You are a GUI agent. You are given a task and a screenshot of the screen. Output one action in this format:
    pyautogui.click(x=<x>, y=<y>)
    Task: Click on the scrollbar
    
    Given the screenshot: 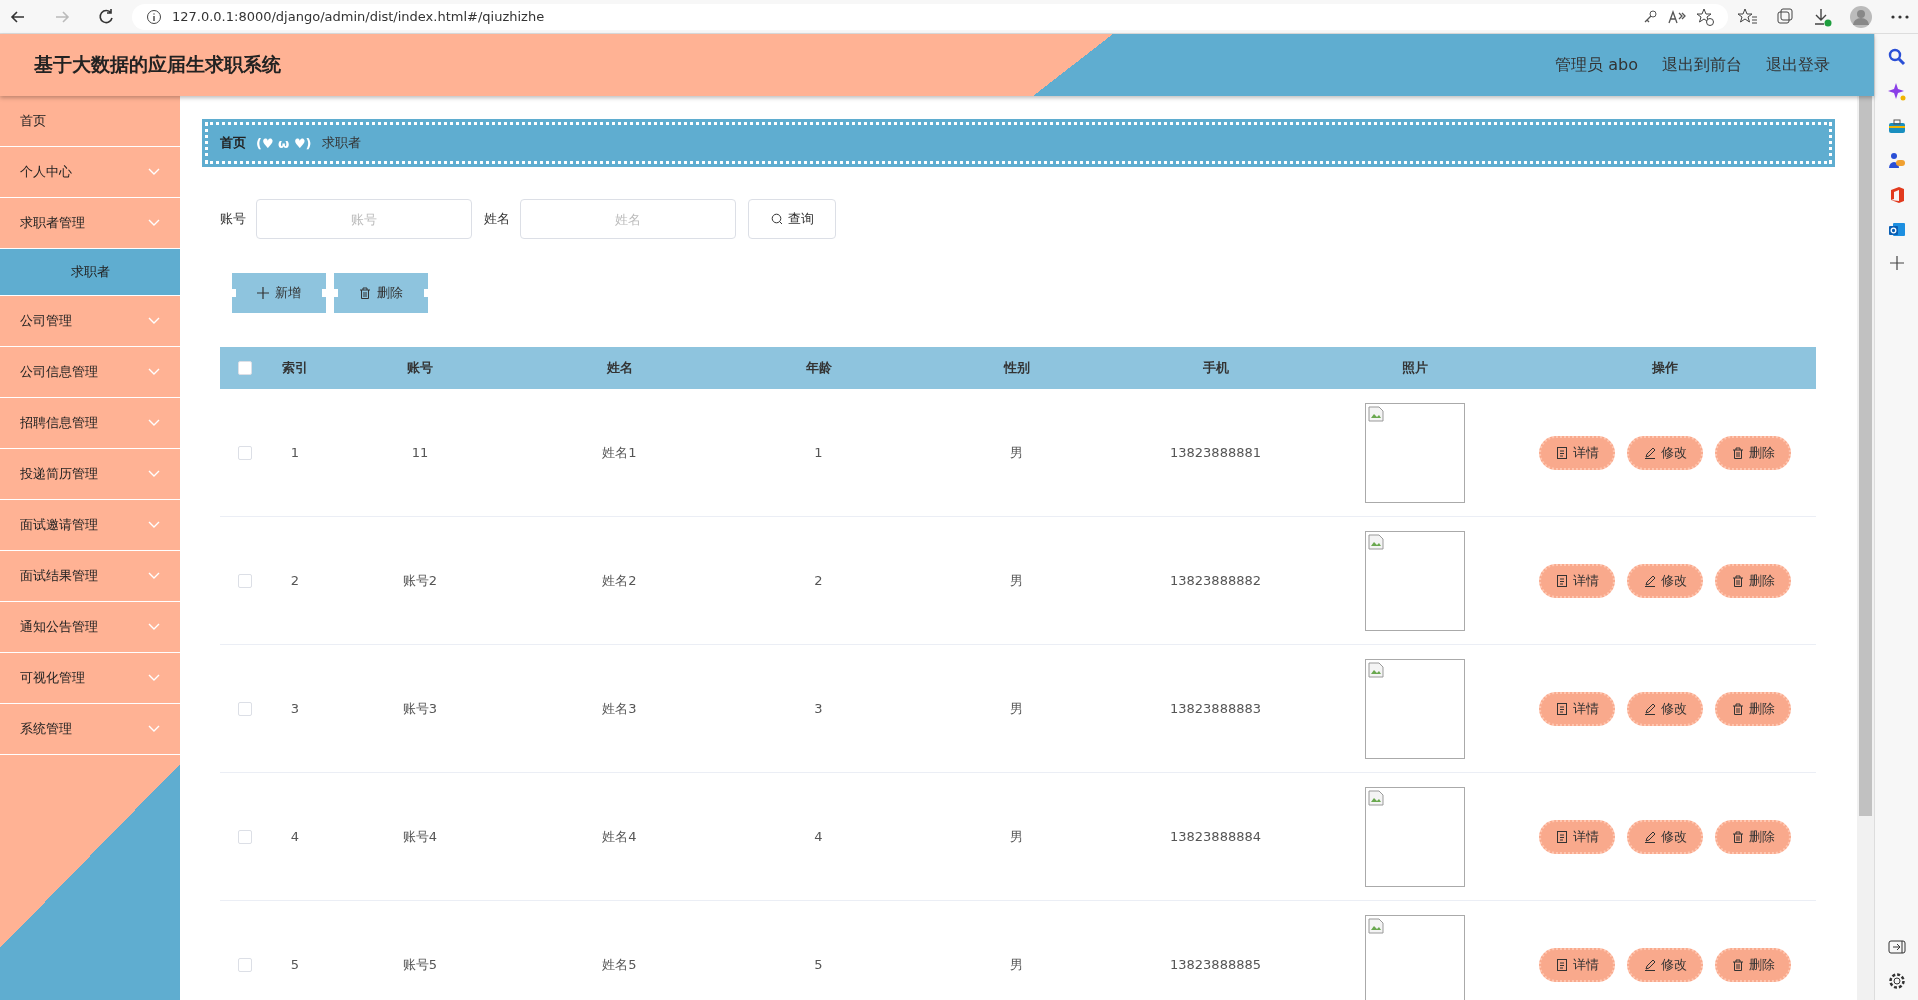 What is the action you would take?
    pyautogui.click(x=1865, y=548)
    